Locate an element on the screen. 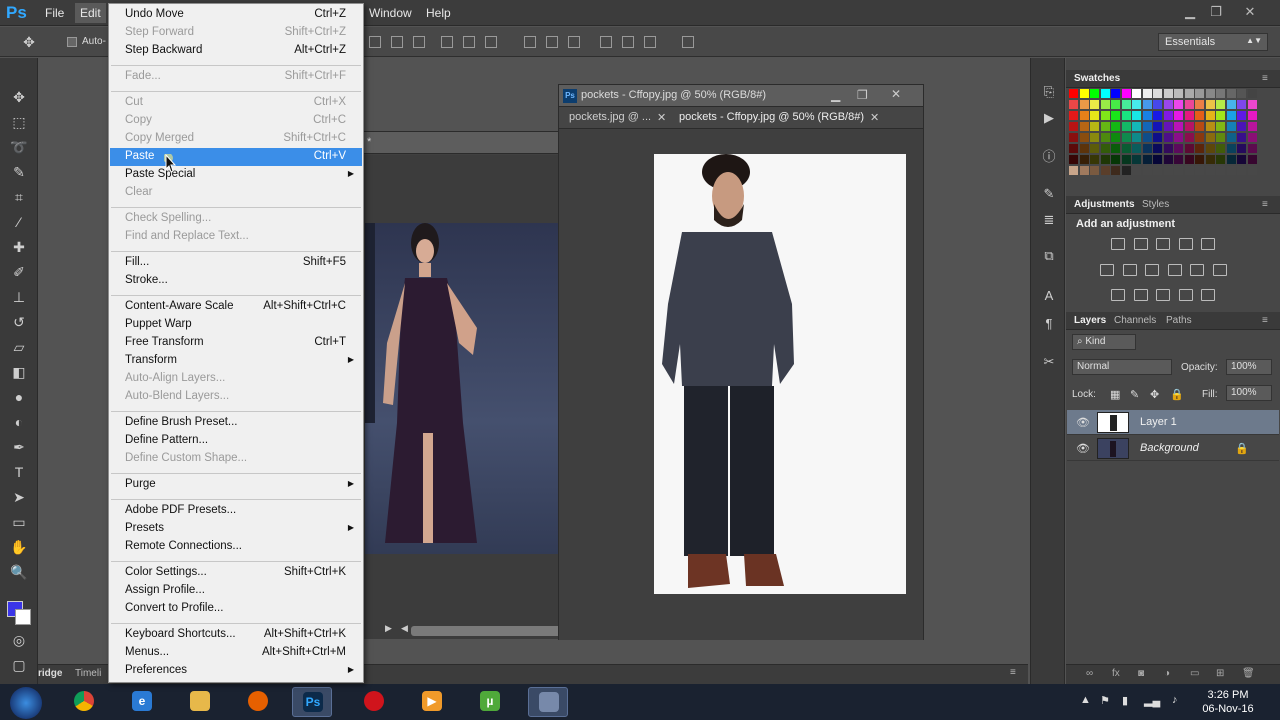  align-right-icon is located at coordinates (491, 42).